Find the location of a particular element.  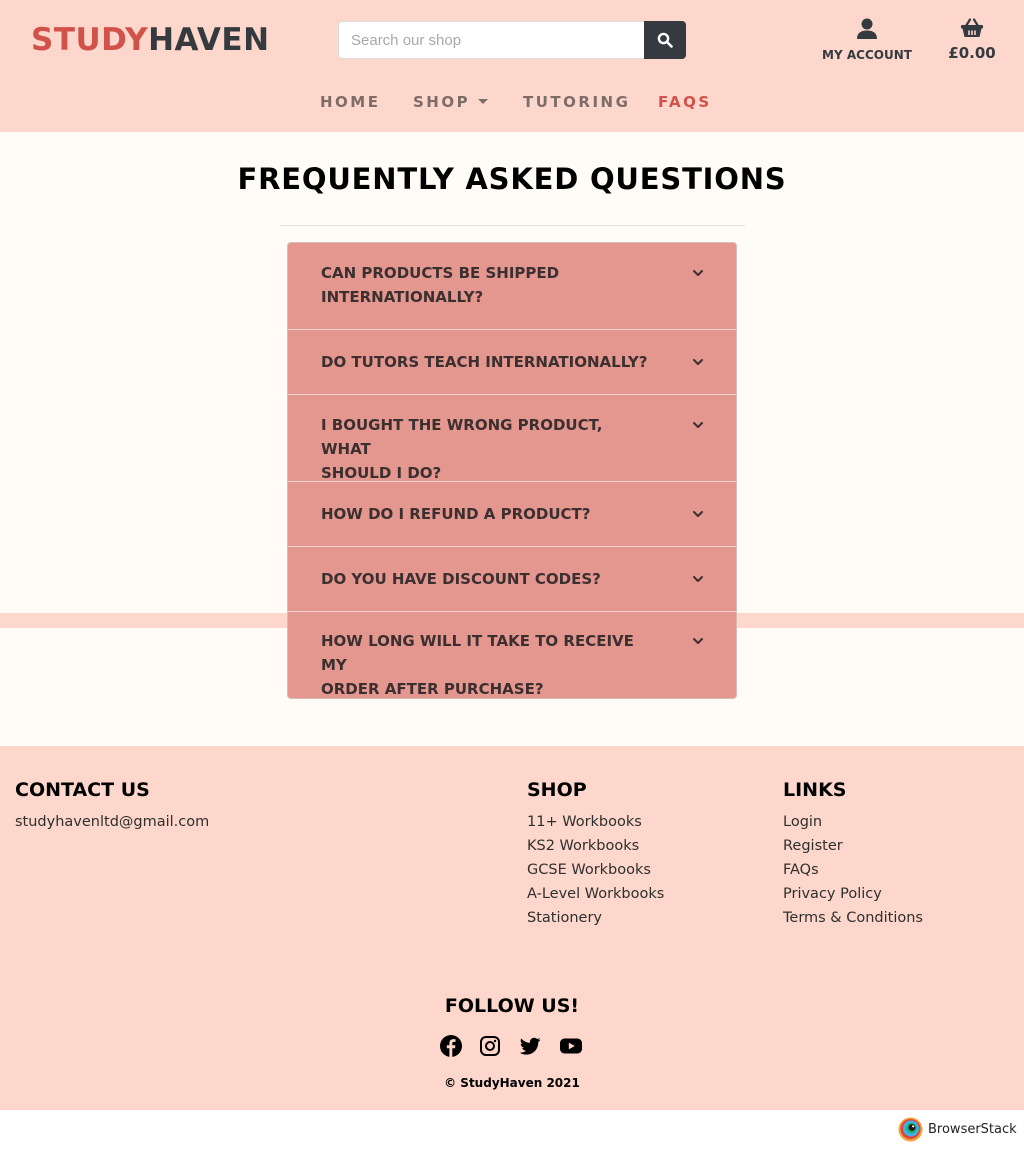

brand-part-study: STUDY is located at coordinates (90, 40).